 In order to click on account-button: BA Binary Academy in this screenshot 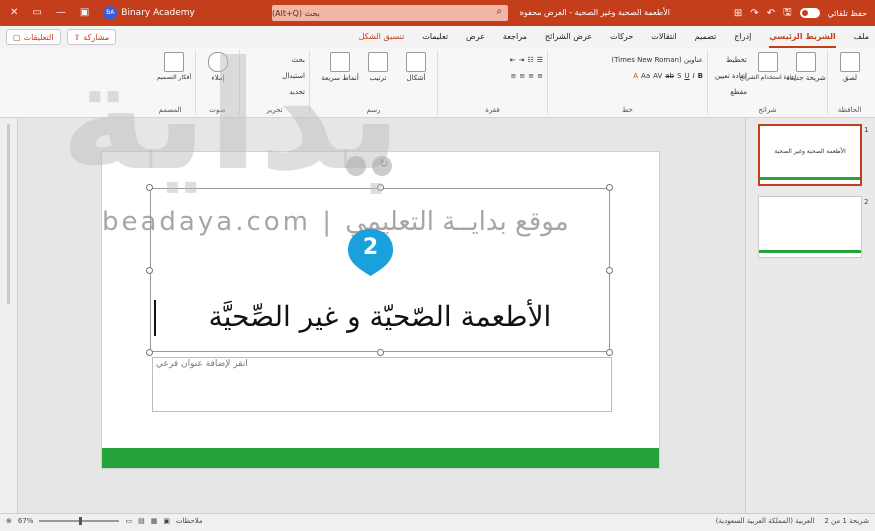, I will do `click(149, 13)`.